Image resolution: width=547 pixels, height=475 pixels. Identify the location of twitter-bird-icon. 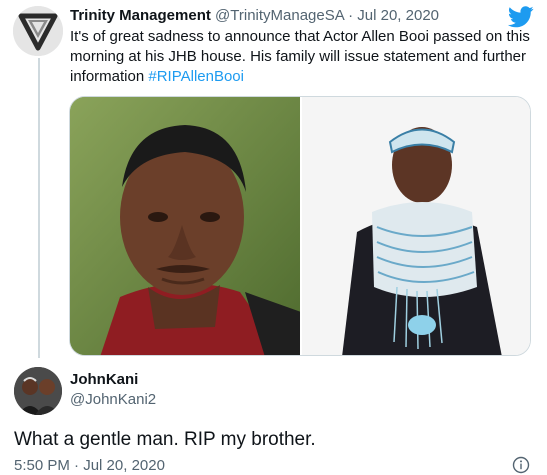
(521, 17).